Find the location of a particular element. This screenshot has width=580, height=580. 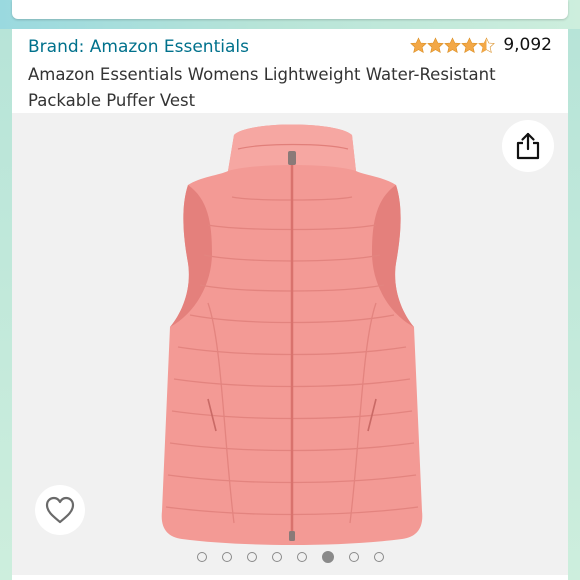

frame-right is located at coordinates (574, 304).